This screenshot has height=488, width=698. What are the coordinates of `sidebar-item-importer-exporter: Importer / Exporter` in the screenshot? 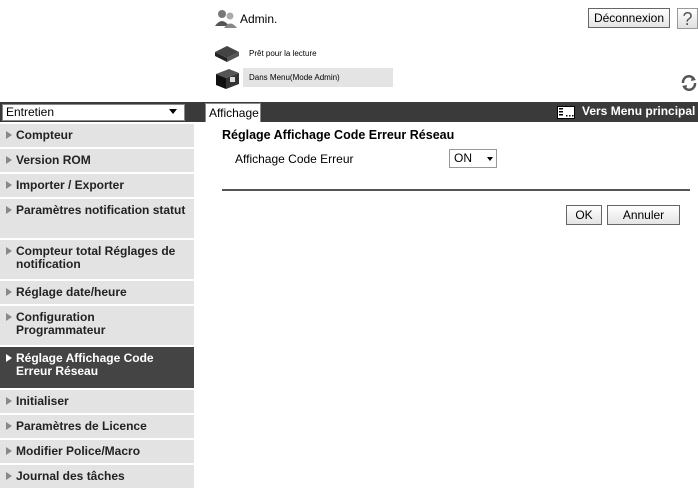 It's located at (97, 185).